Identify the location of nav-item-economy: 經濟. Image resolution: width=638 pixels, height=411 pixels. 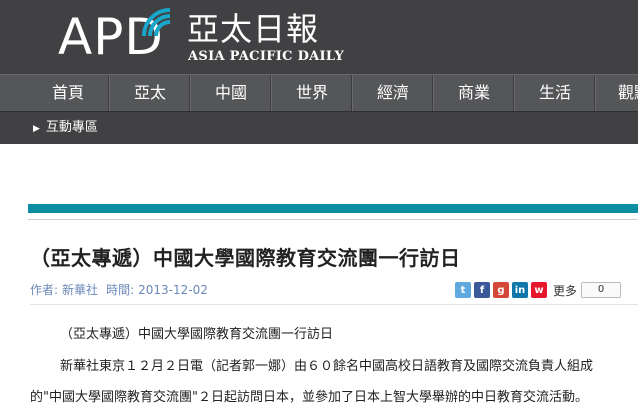
(393, 93).